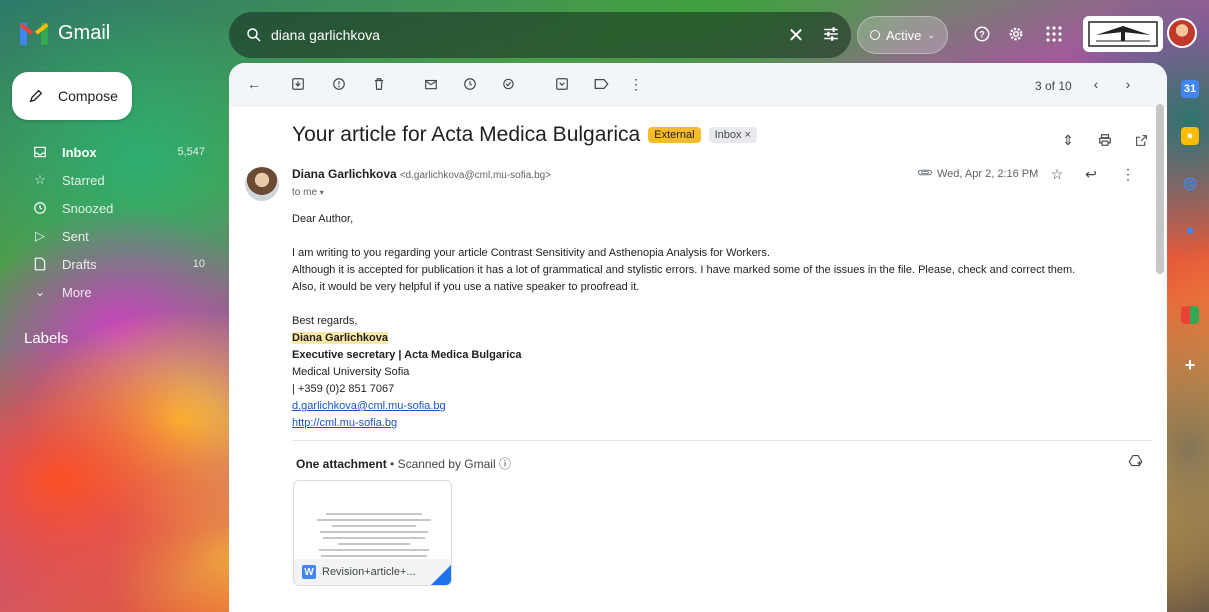  What do you see at coordinates (79, 264) in the screenshot?
I see `sidebar-item-label: Drafts` at bounding box center [79, 264].